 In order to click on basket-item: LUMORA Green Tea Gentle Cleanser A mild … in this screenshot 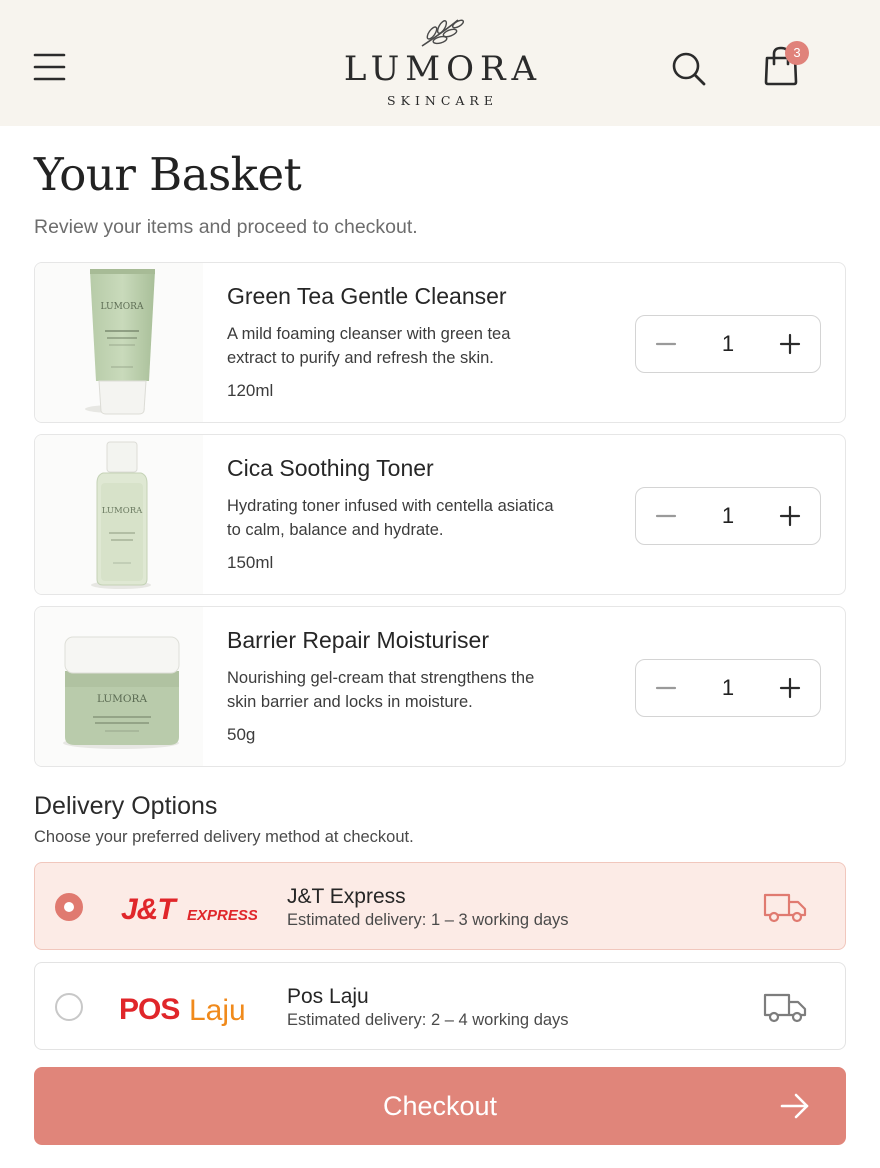, I will do `click(440, 342)`.